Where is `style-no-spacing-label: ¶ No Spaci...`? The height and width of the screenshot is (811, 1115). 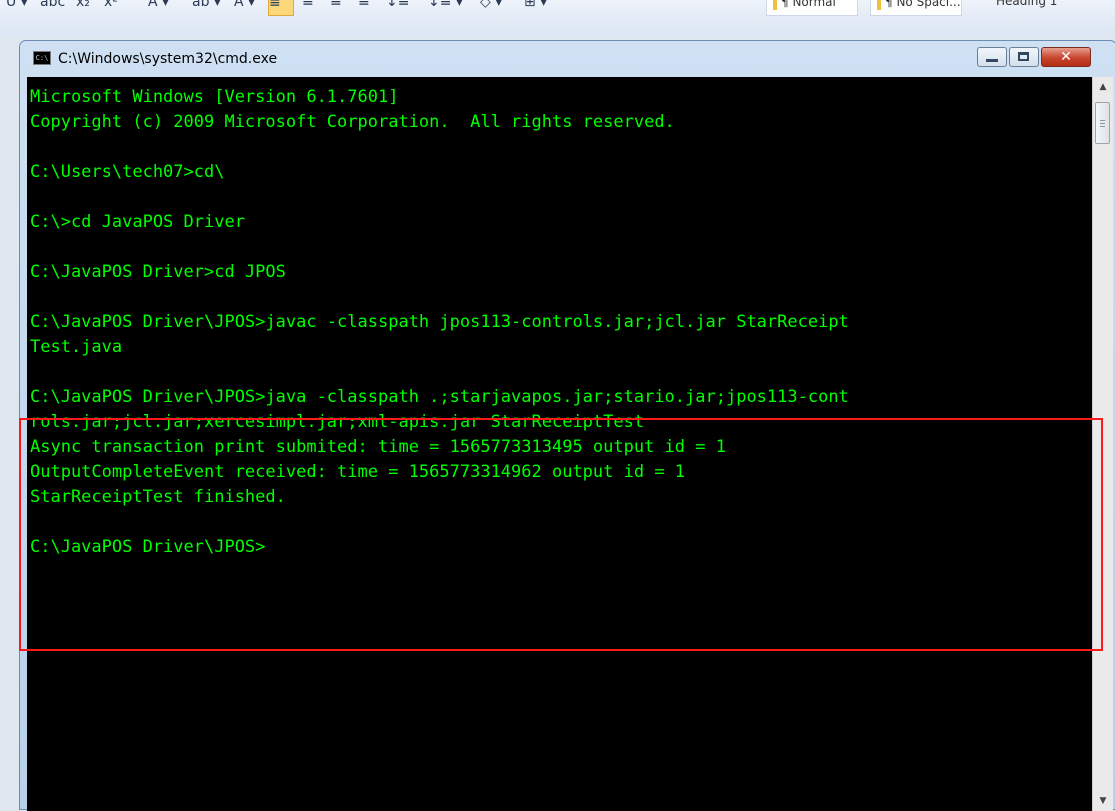 style-no-spacing-label: ¶ No Spaci... is located at coordinates (923, 4).